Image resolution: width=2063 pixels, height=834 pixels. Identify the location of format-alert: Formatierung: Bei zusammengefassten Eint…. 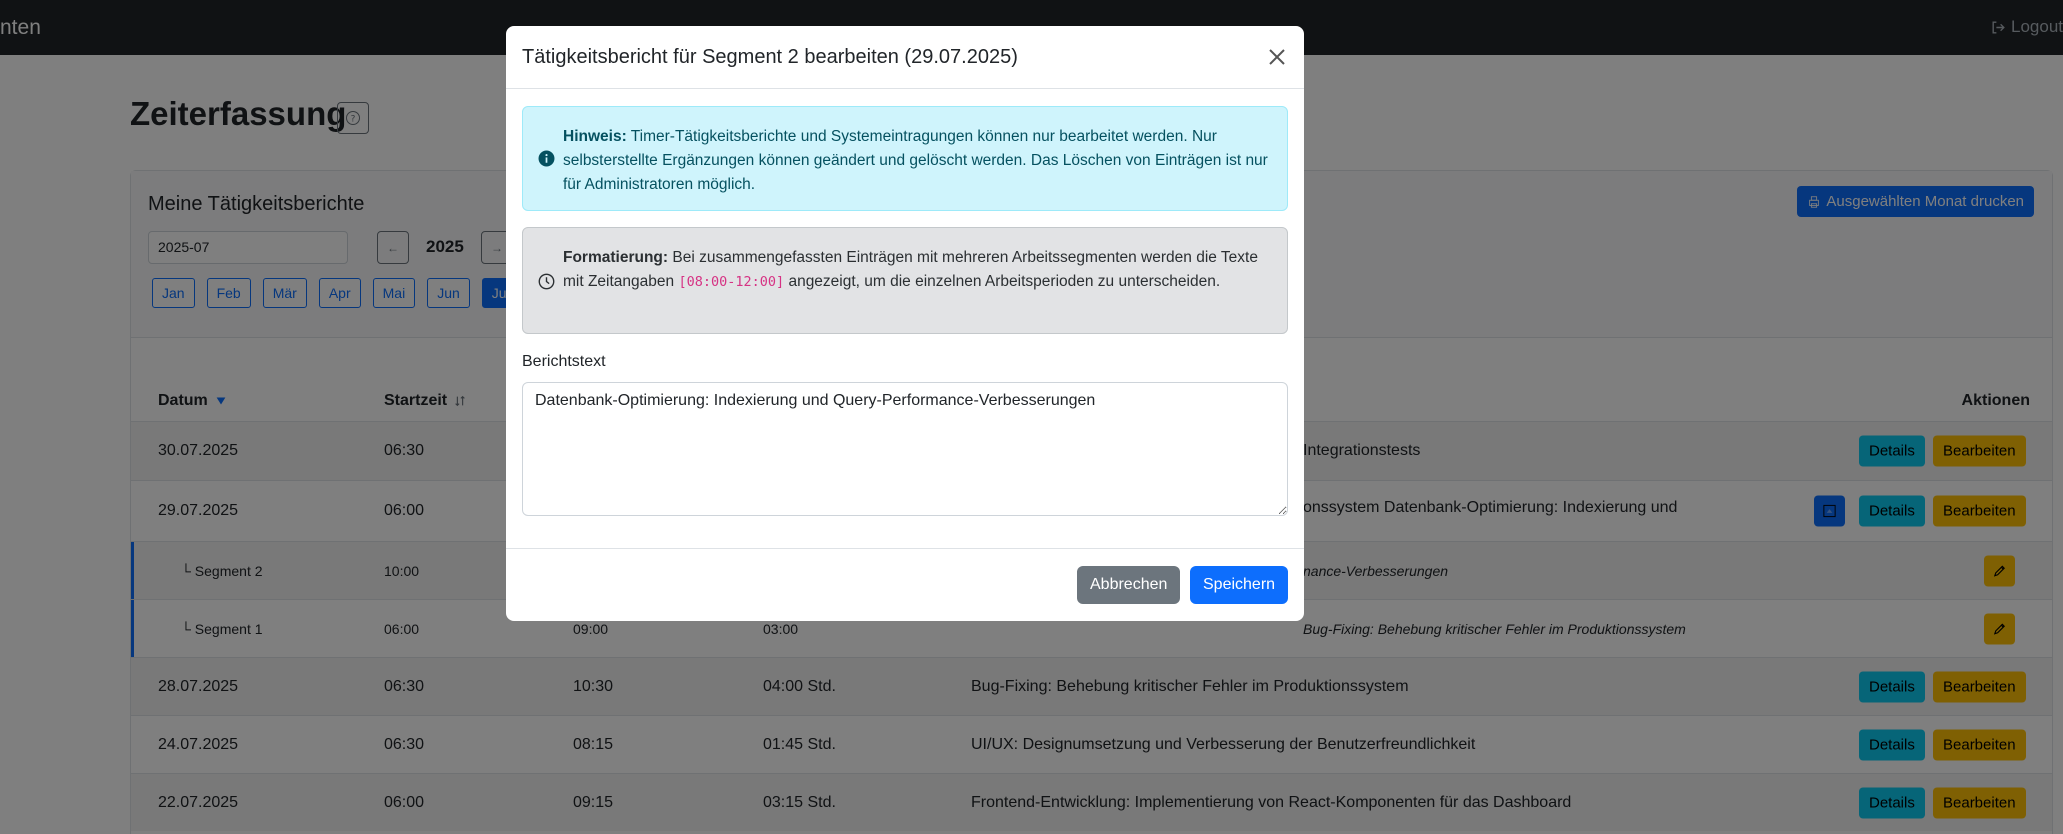
(905, 280).